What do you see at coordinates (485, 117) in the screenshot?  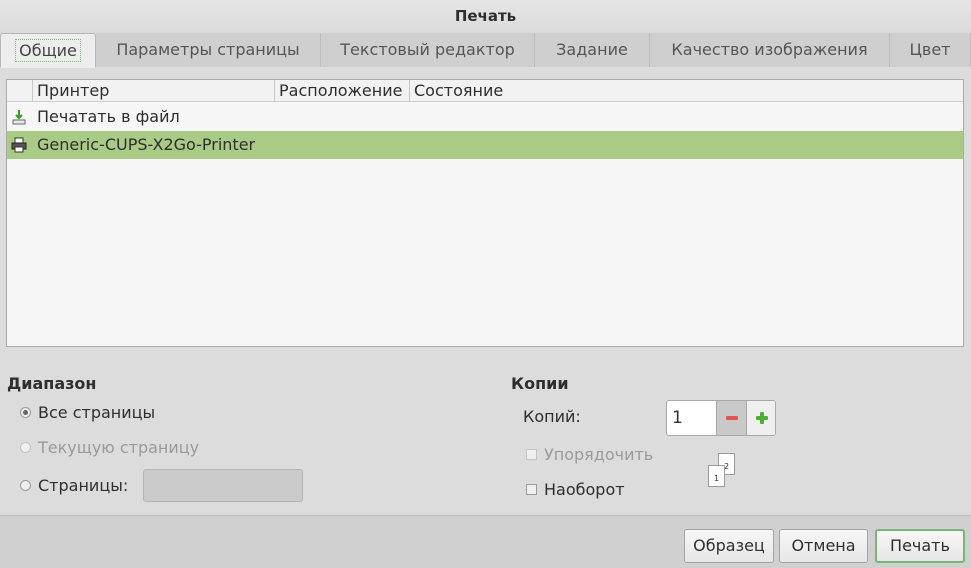 I see `printer-row-print-to-file: Печатать в файл` at bounding box center [485, 117].